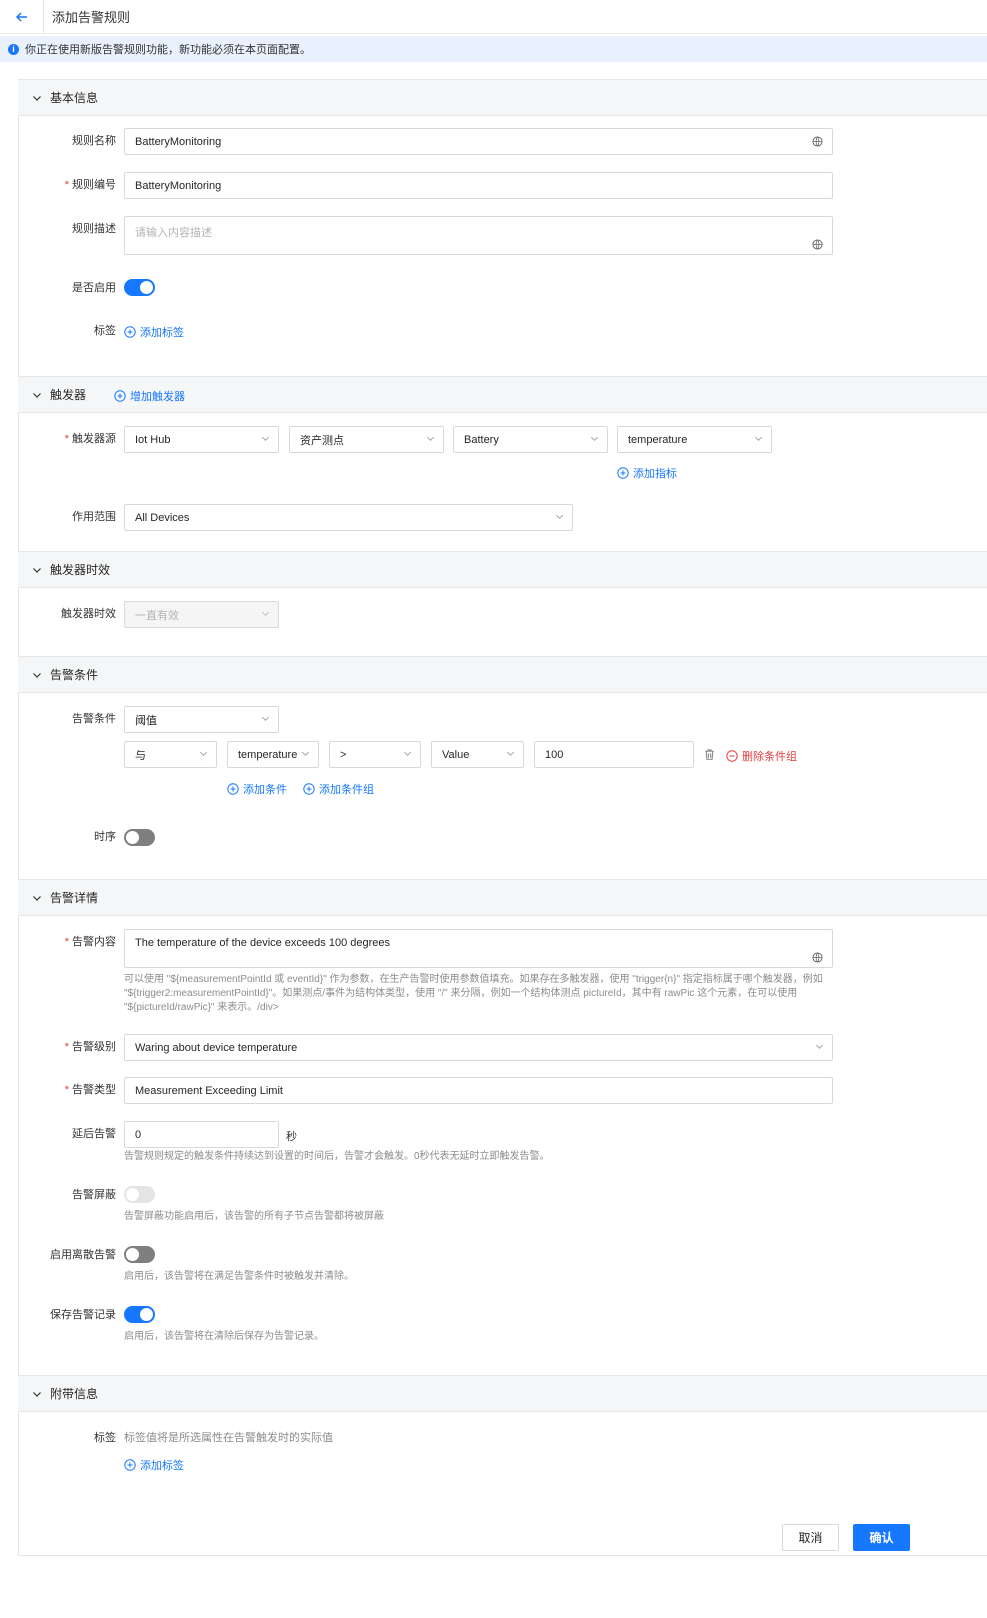 The height and width of the screenshot is (1618, 987). What do you see at coordinates (502, 897) in the screenshot?
I see `section-detail-header: 告警详情` at bounding box center [502, 897].